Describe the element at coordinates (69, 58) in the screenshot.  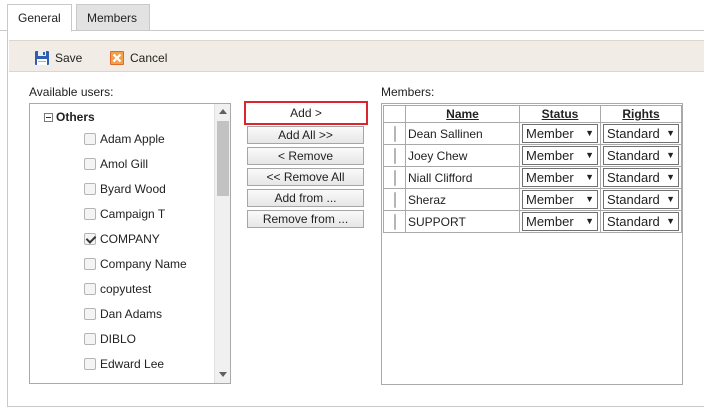
I see `save-label: Save` at that location.